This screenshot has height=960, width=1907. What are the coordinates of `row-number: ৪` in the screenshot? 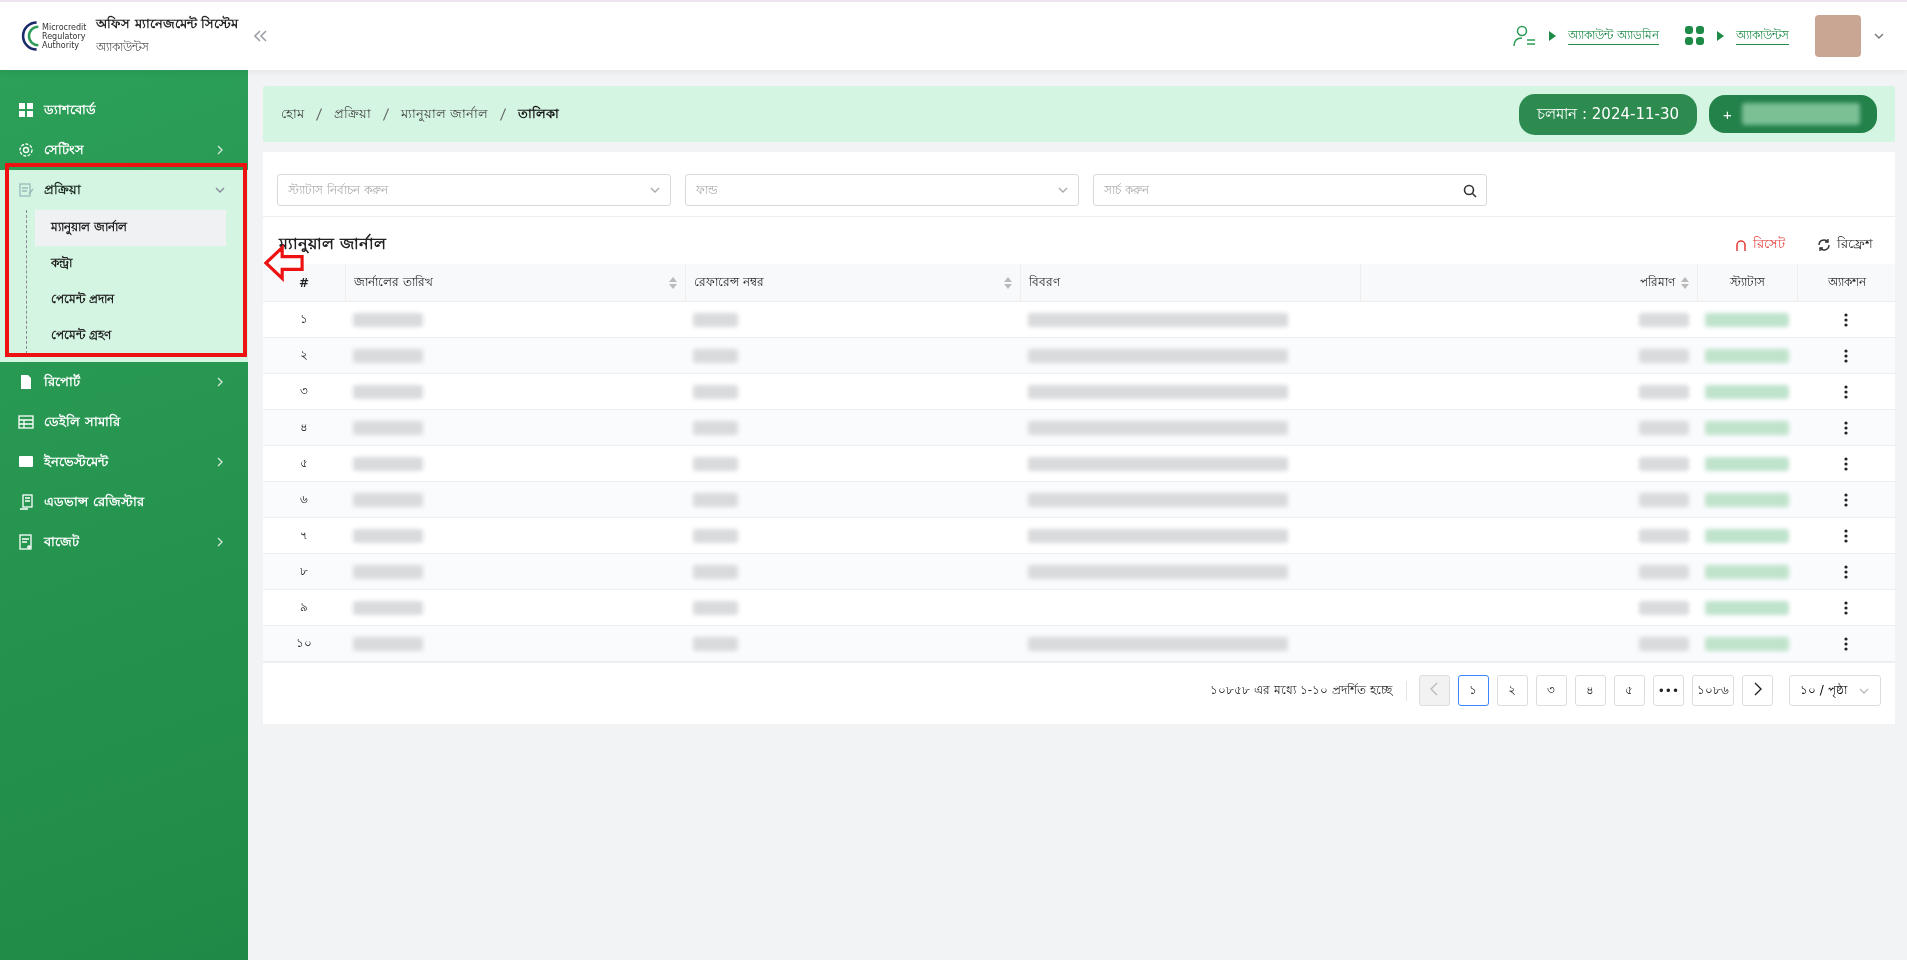 It's located at (304, 427).